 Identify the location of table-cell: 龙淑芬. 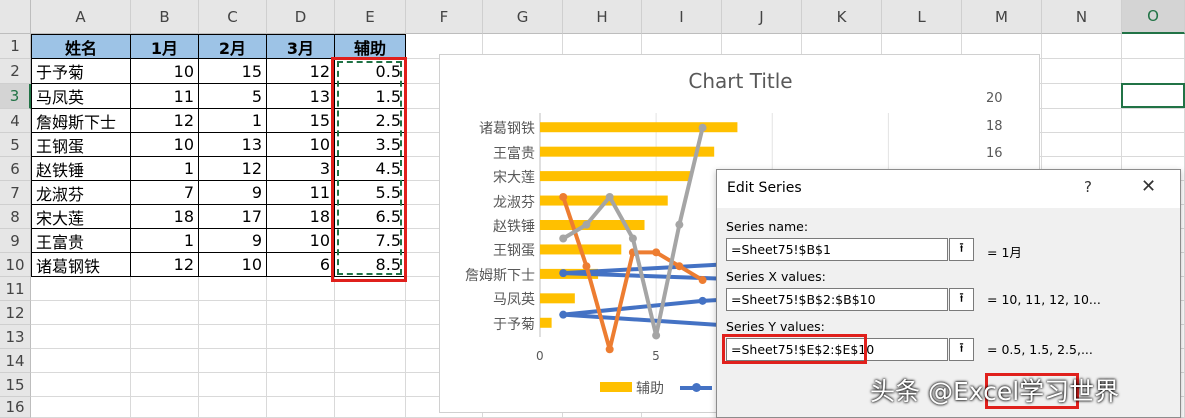
(81, 193).